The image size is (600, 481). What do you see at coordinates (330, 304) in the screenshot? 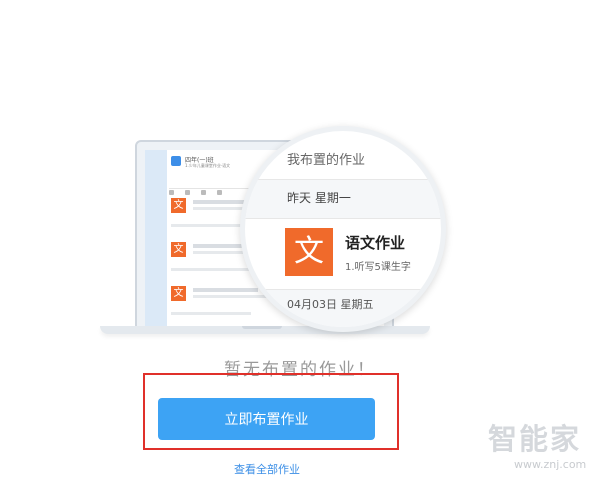
I see `magnified-date-label: 04月03日 星期五` at bounding box center [330, 304].